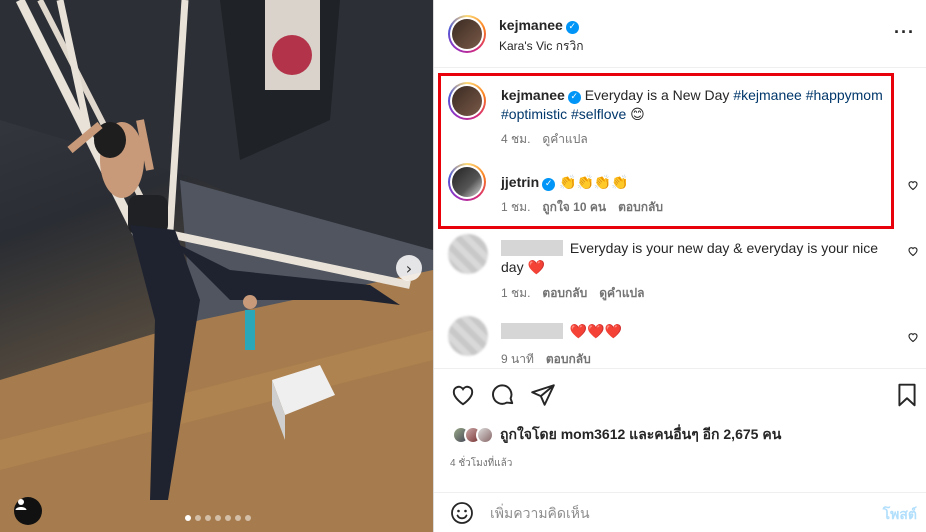 This screenshot has width=926, height=532. What do you see at coordinates (512, 267) in the screenshot?
I see `comment-text: day` at bounding box center [512, 267].